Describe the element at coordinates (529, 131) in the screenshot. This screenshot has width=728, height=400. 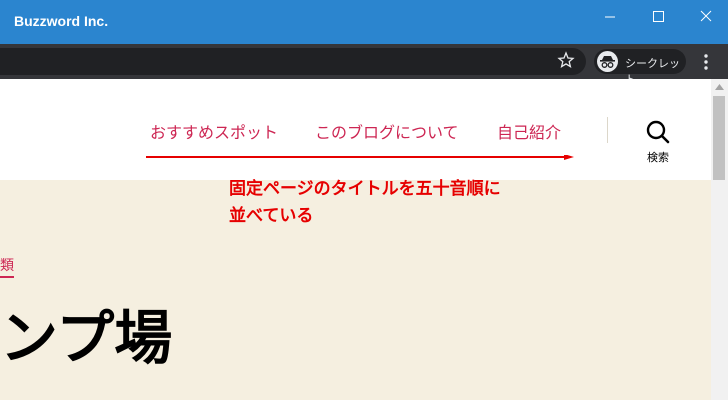
I see `nav-item-profile: 自己紹介` at that location.